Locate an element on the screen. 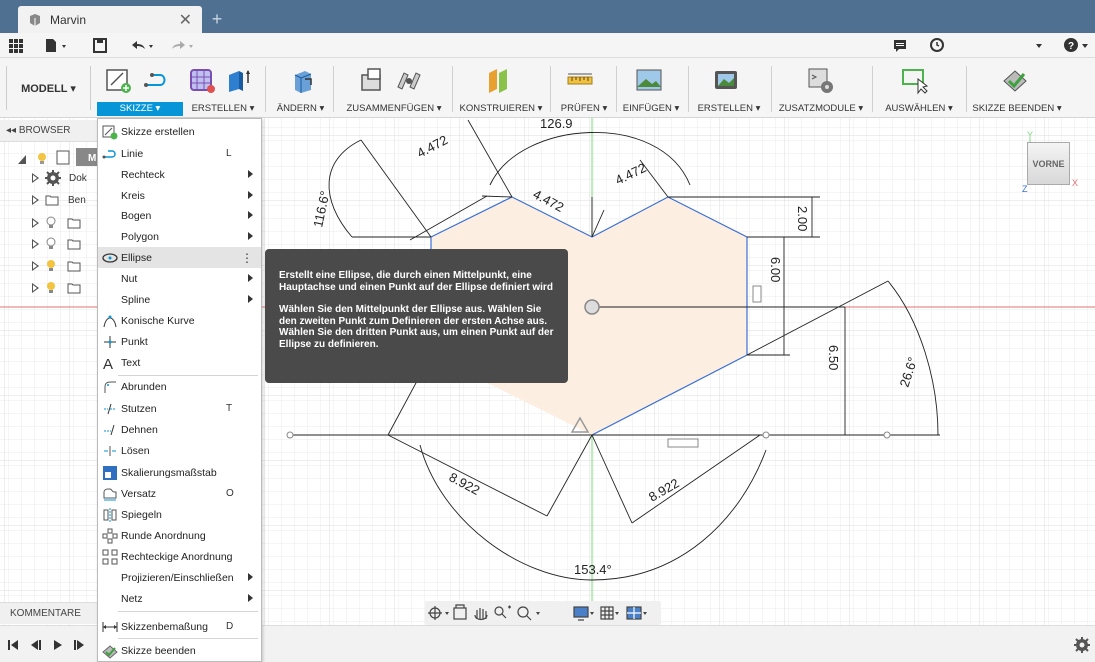 The image size is (1095, 662). menu-item-offset: Versatz O is located at coordinates (179, 493).